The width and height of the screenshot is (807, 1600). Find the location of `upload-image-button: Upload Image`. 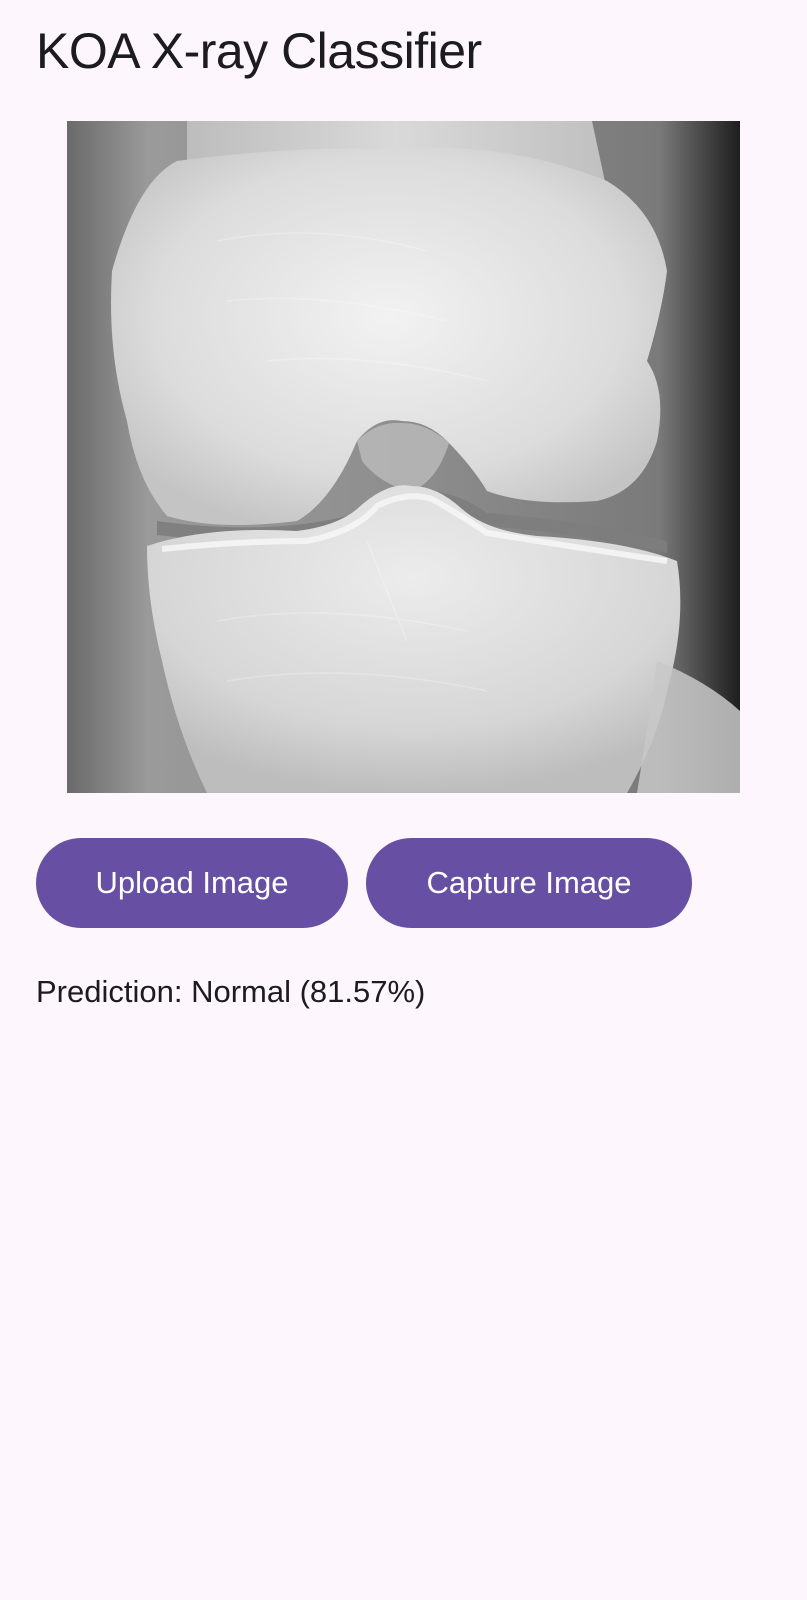

upload-image-button: Upload Image is located at coordinates (192, 883).